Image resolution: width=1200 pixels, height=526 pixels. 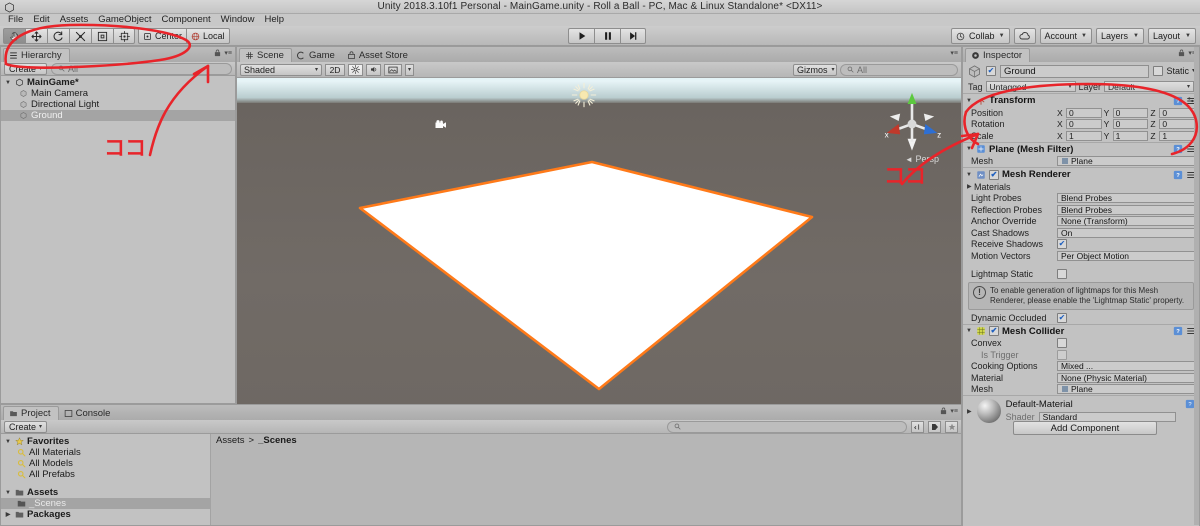 What do you see at coordinates (8, 514) in the screenshot?
I see `packages-foldout-icon: ▶` at bounding box center [8, 514].